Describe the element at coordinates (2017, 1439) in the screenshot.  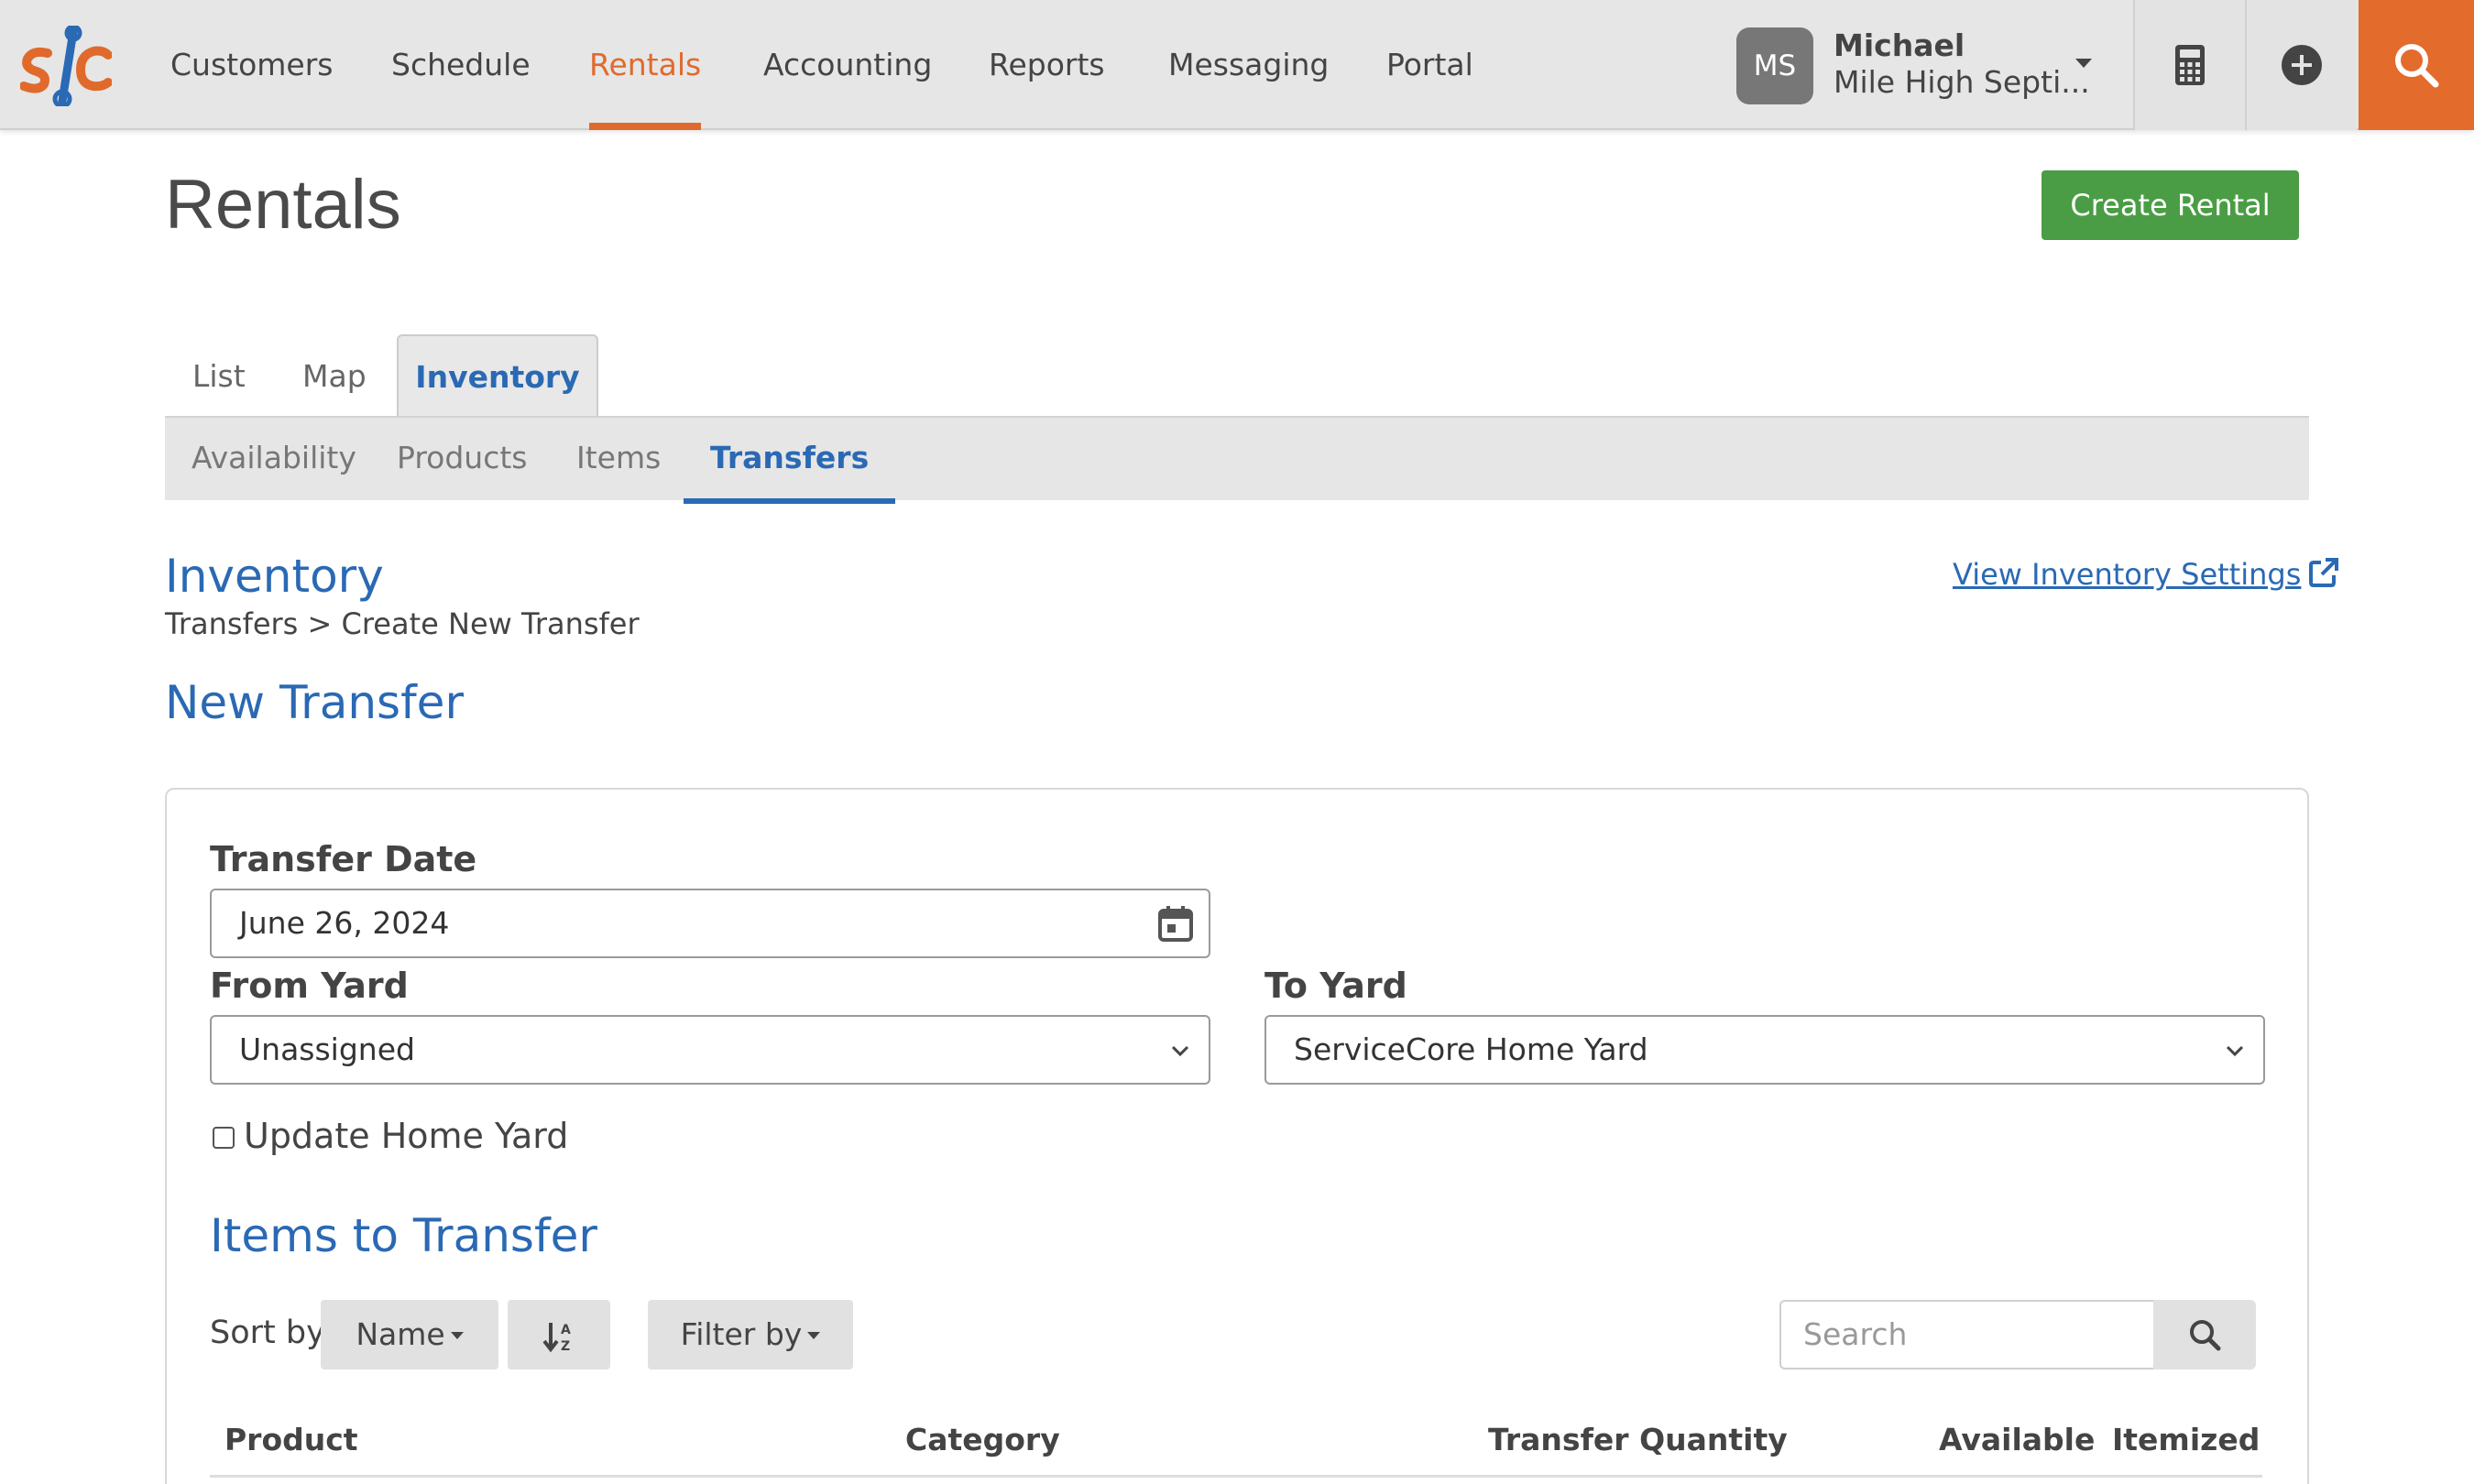
I see `column-header-available: Available` at that location.